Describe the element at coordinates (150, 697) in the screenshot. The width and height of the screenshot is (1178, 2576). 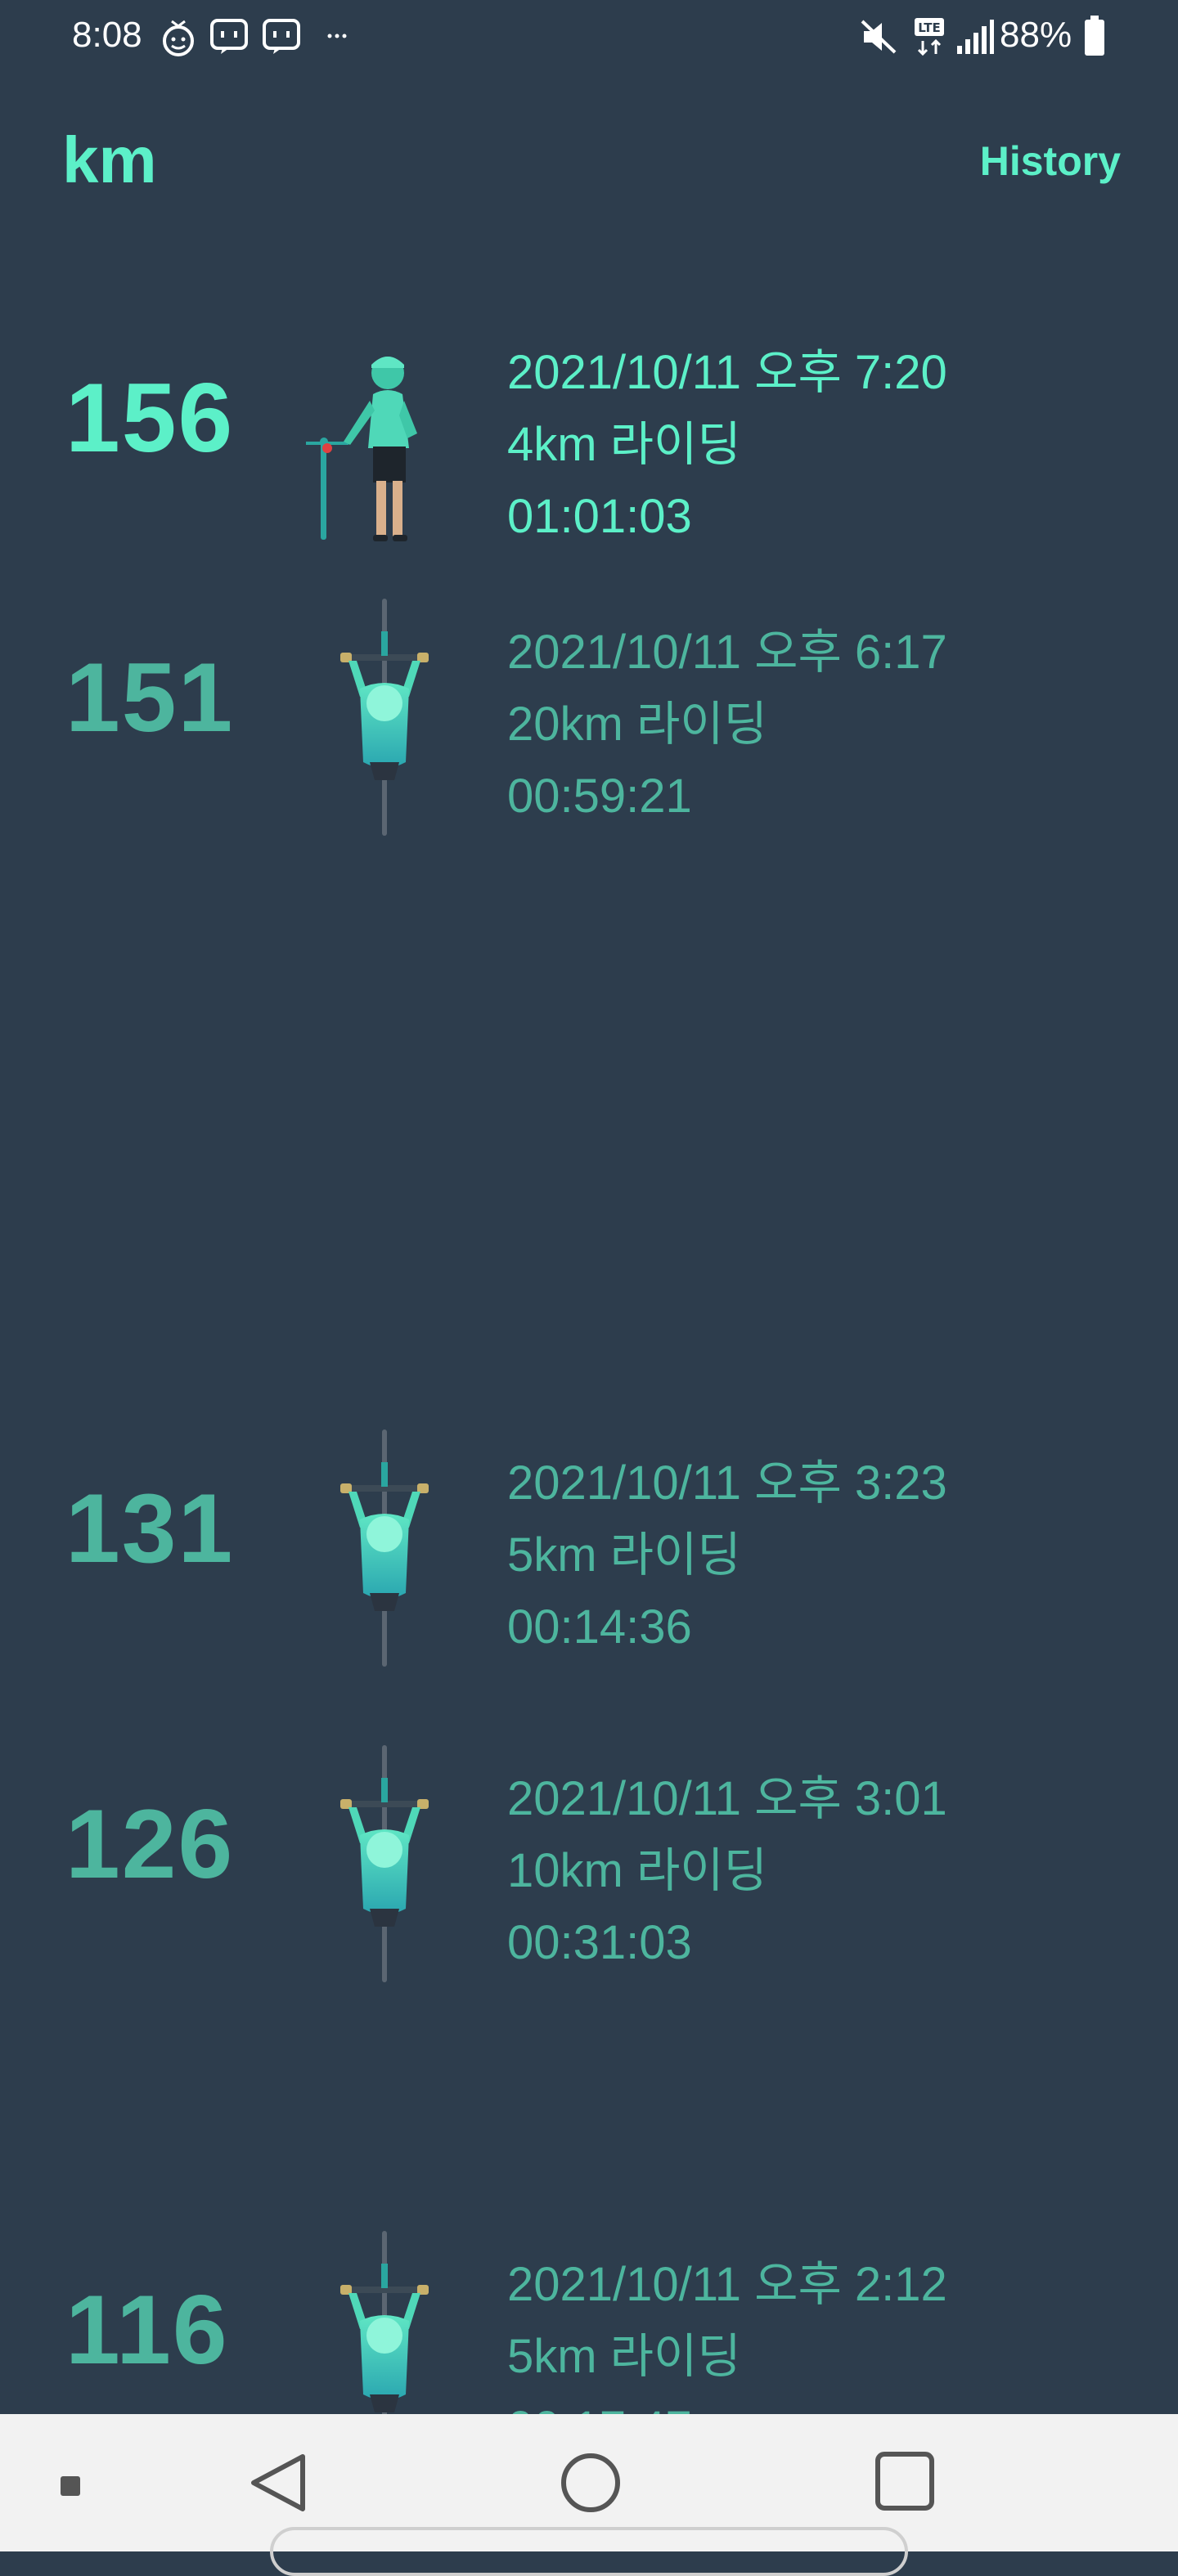
I see `ride-total-km: 151` at that location.